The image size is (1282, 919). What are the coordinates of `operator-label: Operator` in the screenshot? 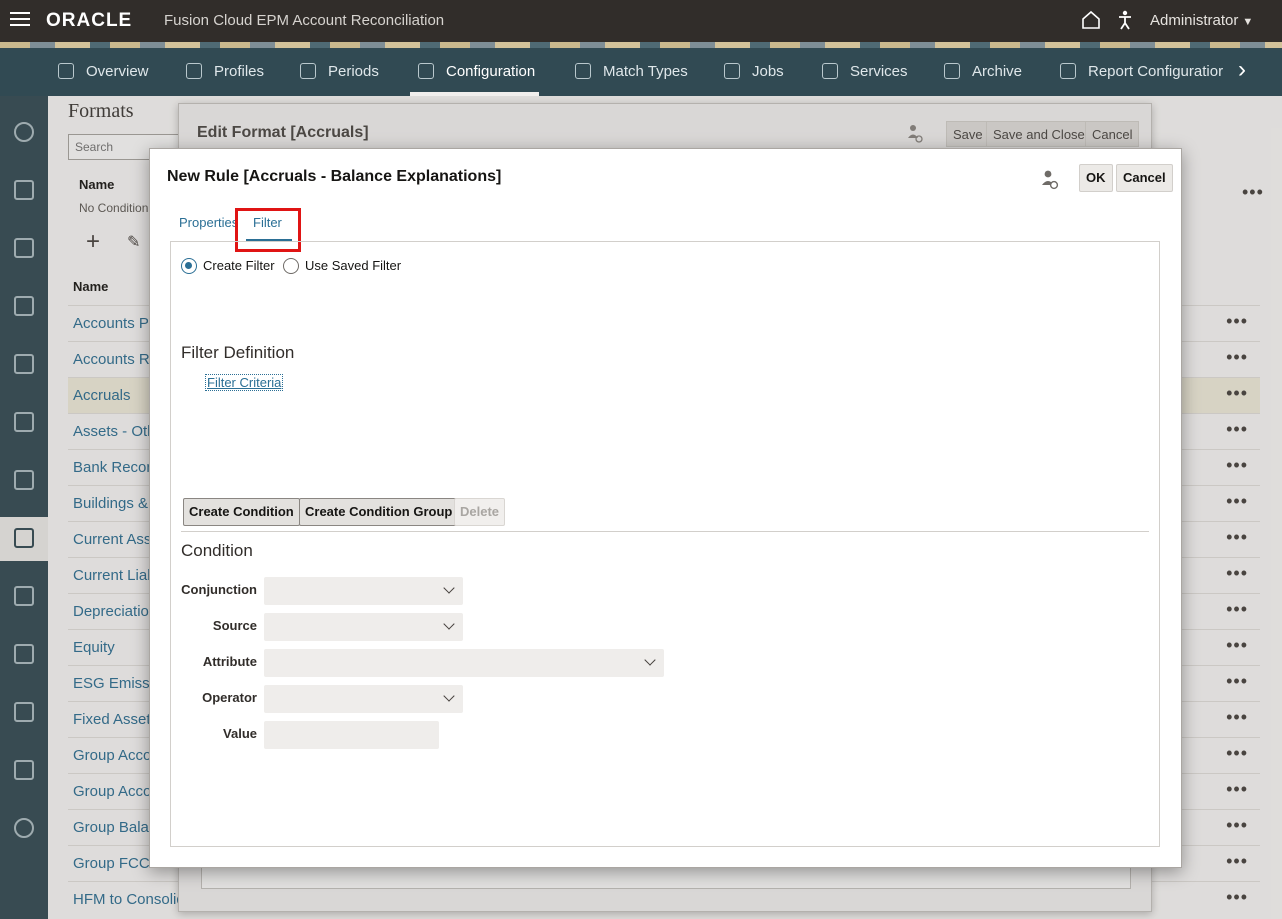 It's located at (229, 697).